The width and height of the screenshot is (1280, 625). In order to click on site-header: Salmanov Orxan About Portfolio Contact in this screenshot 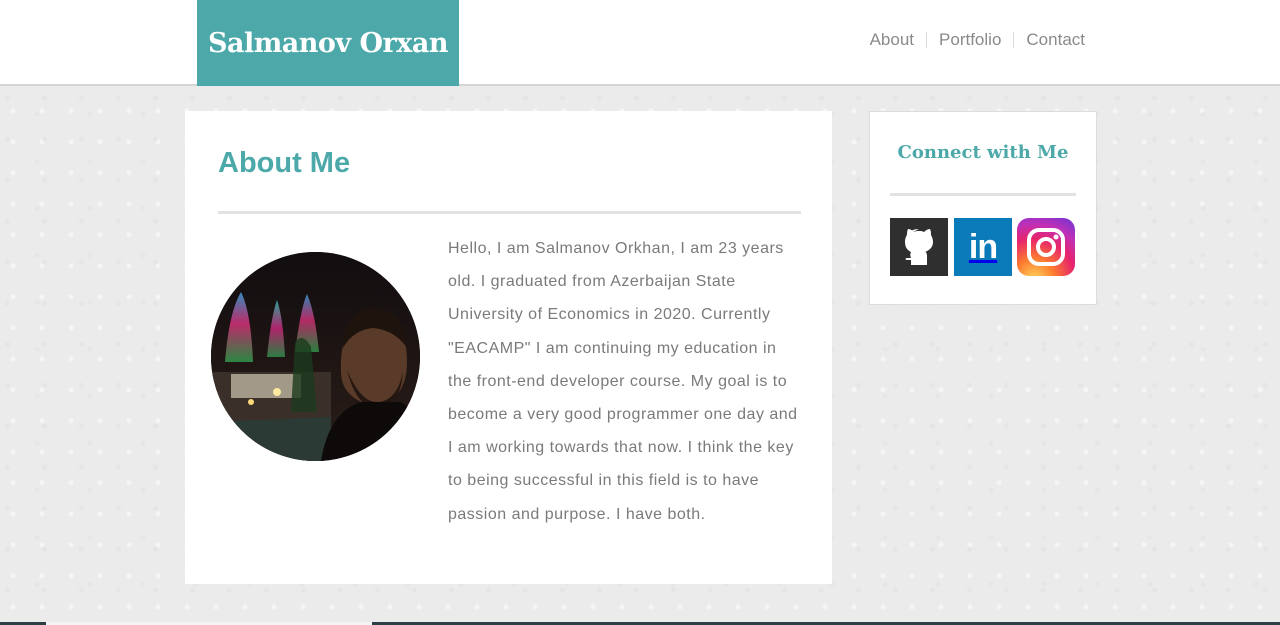, I will do `click(640, 43)`.